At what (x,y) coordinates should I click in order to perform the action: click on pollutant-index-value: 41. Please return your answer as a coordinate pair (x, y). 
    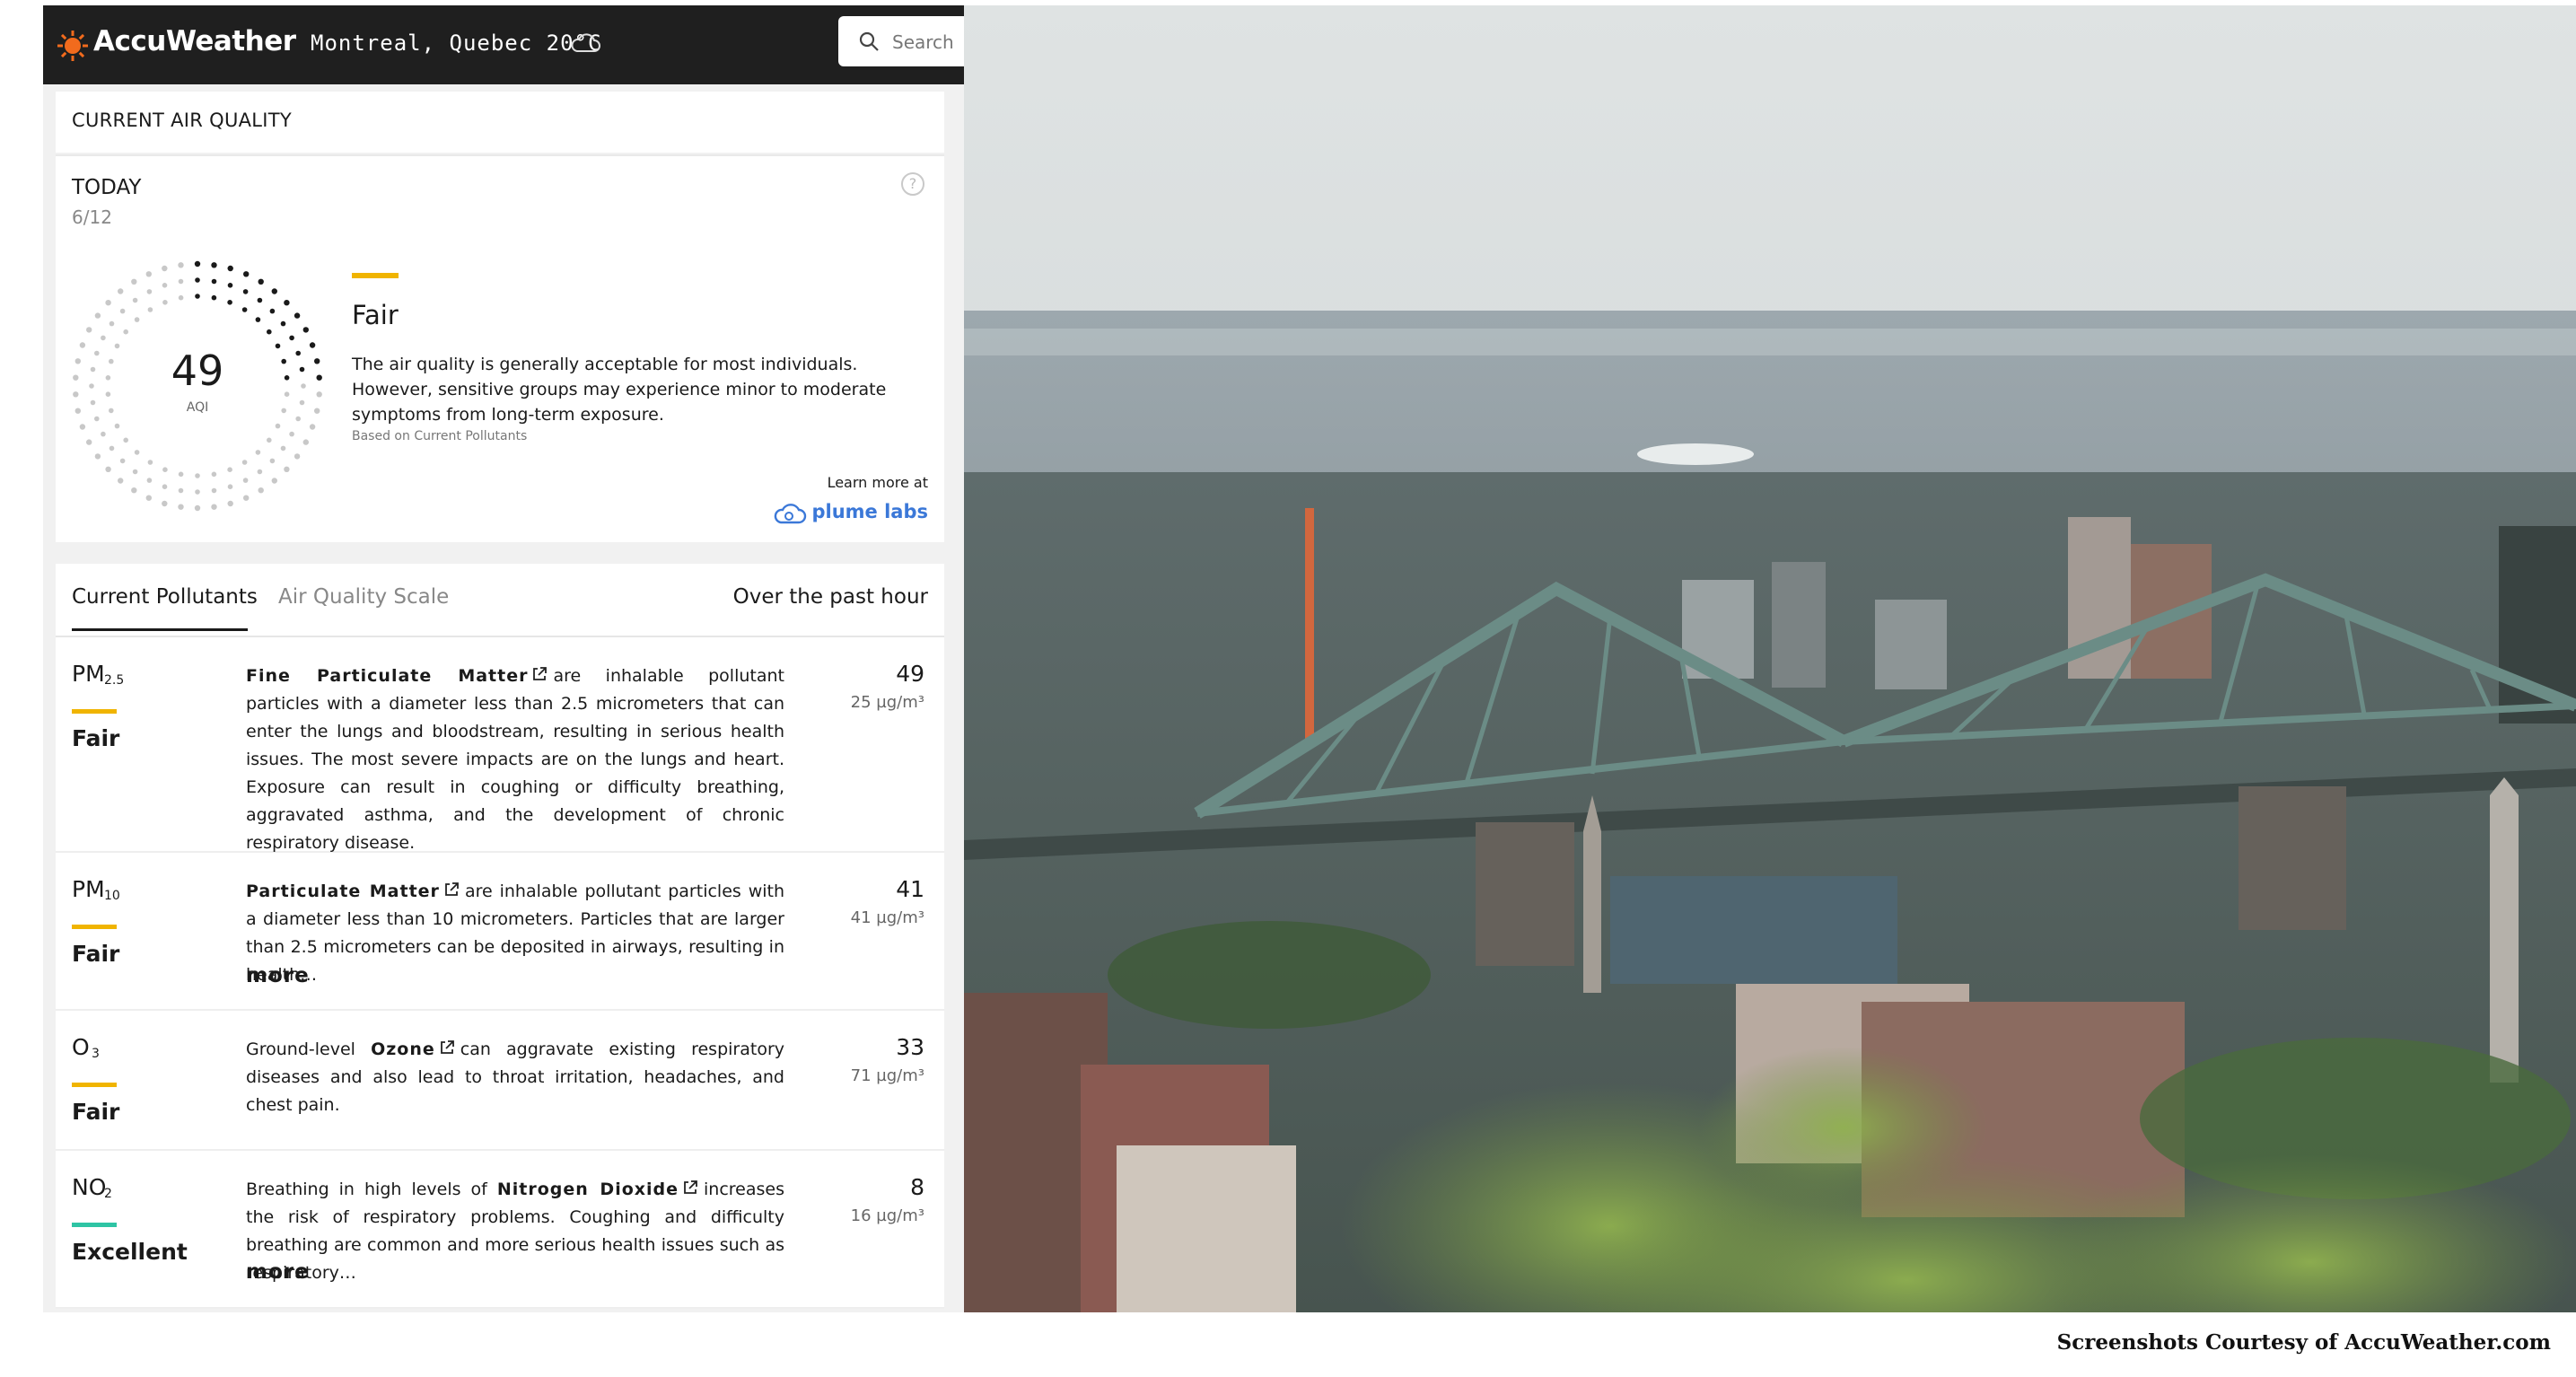
    Looking at the image, I should click on (910, 889).